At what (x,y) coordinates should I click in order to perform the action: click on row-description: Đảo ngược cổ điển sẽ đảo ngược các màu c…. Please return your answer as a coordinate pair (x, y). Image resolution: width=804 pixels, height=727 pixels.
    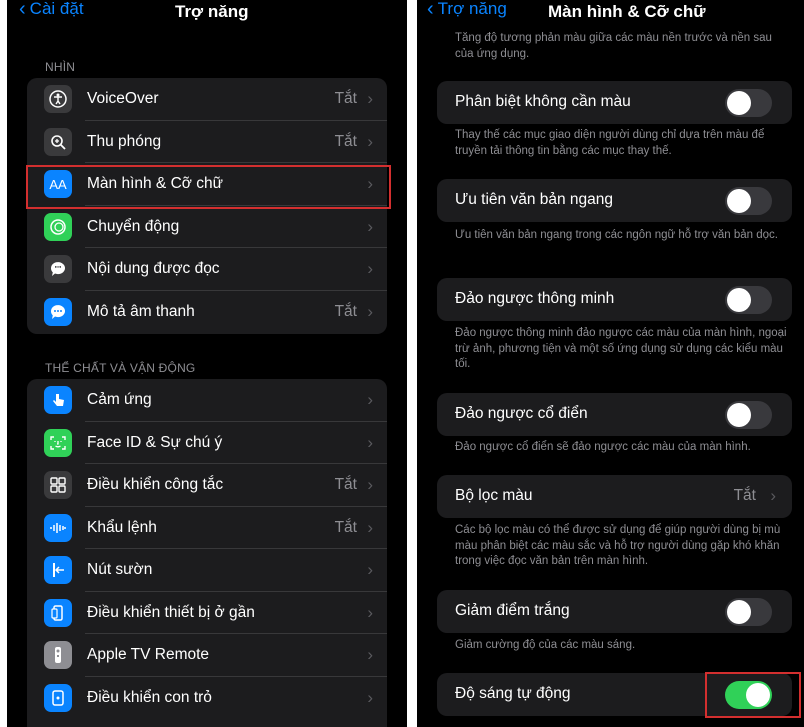
    Looking at the image, I should click on (603, 447).